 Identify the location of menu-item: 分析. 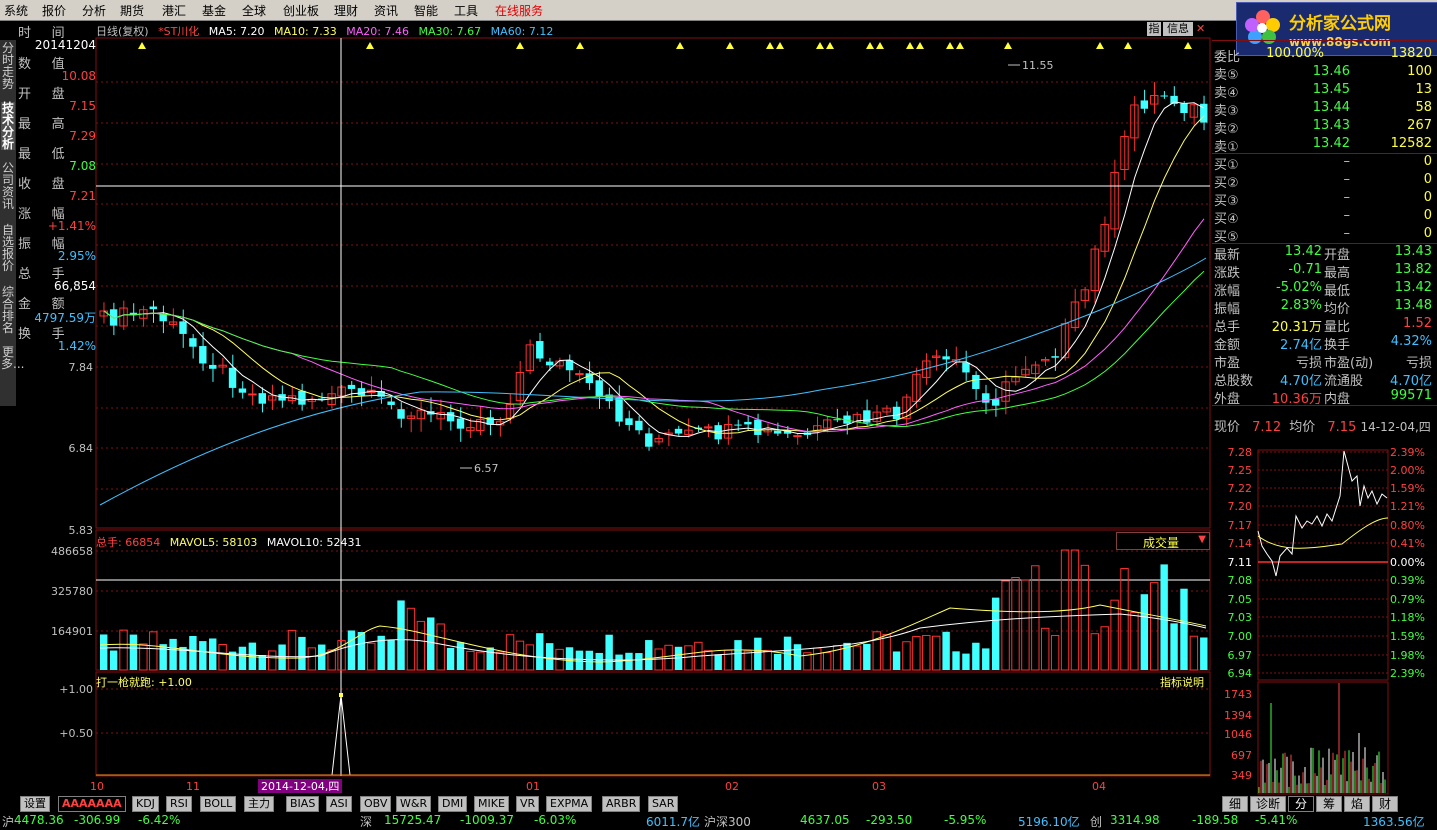
(94, 10).